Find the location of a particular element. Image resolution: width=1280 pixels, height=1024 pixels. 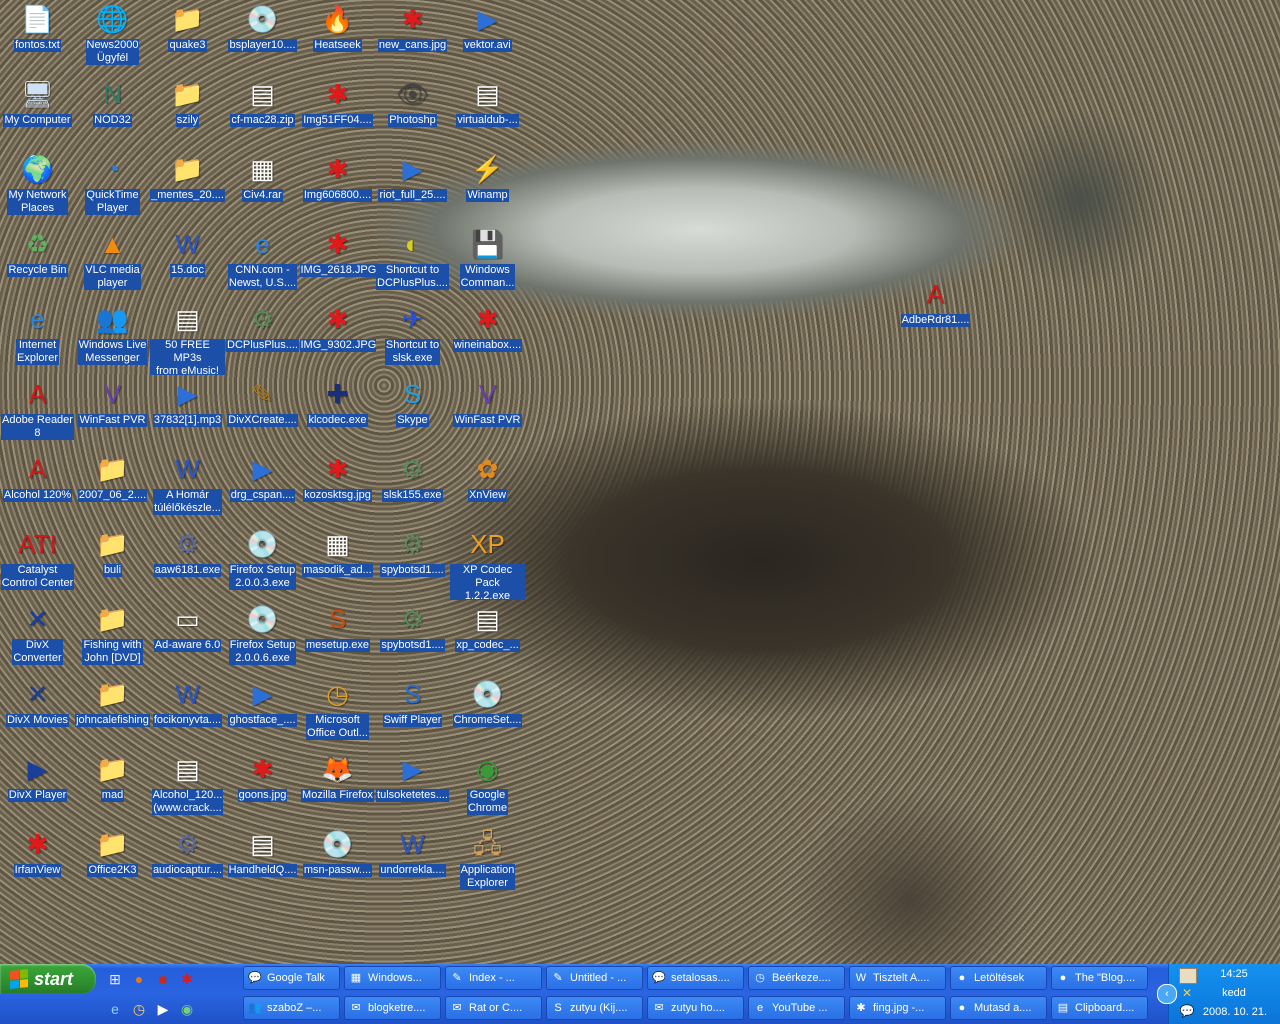

desktop-icon: 📁 szily is located at coordinates (187, 112).